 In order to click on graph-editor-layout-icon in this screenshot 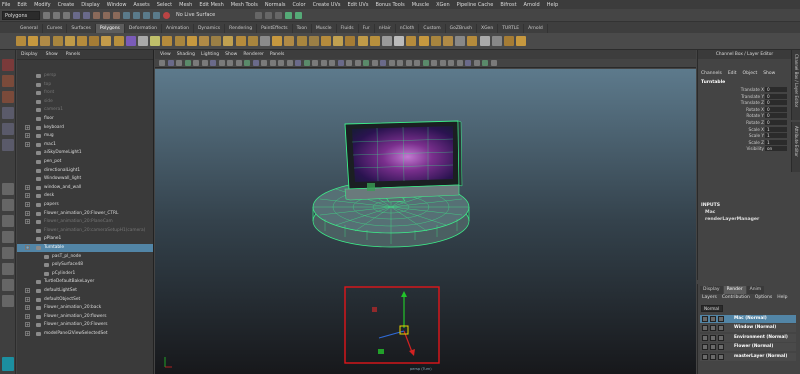, I will do `click(8, 269)`.